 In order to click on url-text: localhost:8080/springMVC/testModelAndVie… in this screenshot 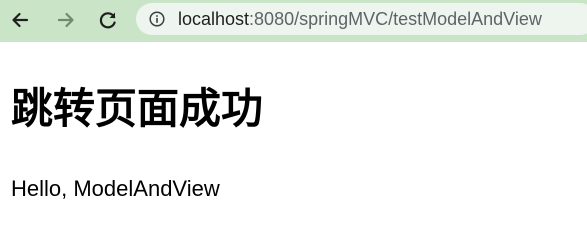, I will do `click(360, 19)`.